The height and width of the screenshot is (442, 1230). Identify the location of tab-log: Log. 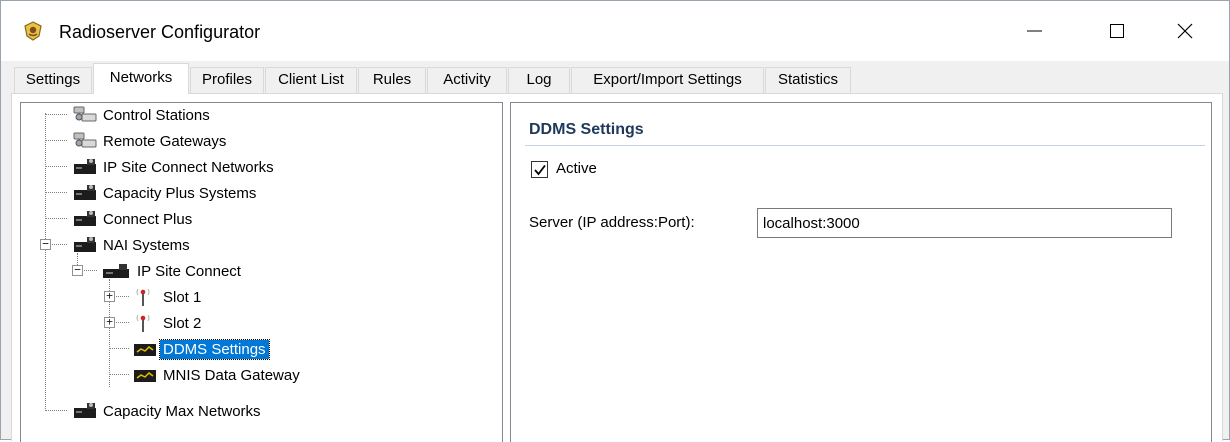
(539, 80).